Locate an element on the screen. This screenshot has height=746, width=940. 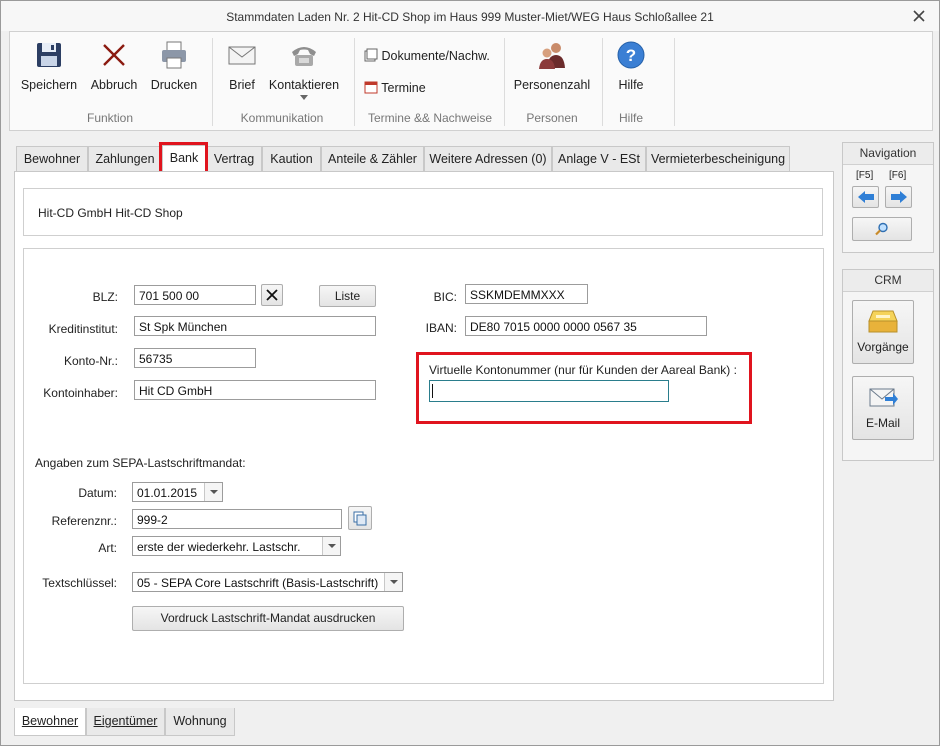
arrow-right-icon is located at coordinates (898, 197).